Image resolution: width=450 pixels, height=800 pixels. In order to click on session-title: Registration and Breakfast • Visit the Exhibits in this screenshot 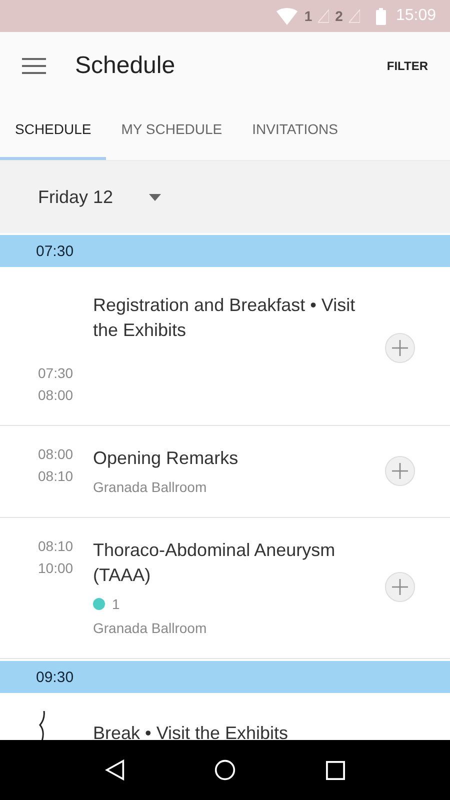, I will do `click(224, 318)`.